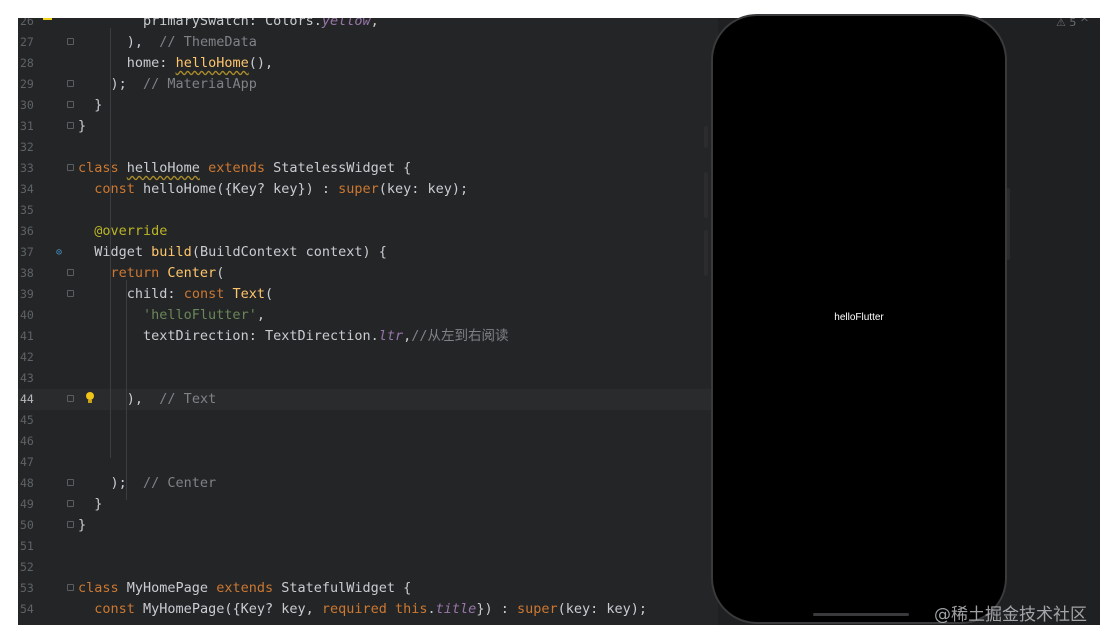 The image size is (1118, 643). I want to click on line-number: 52, so click(27, 567).